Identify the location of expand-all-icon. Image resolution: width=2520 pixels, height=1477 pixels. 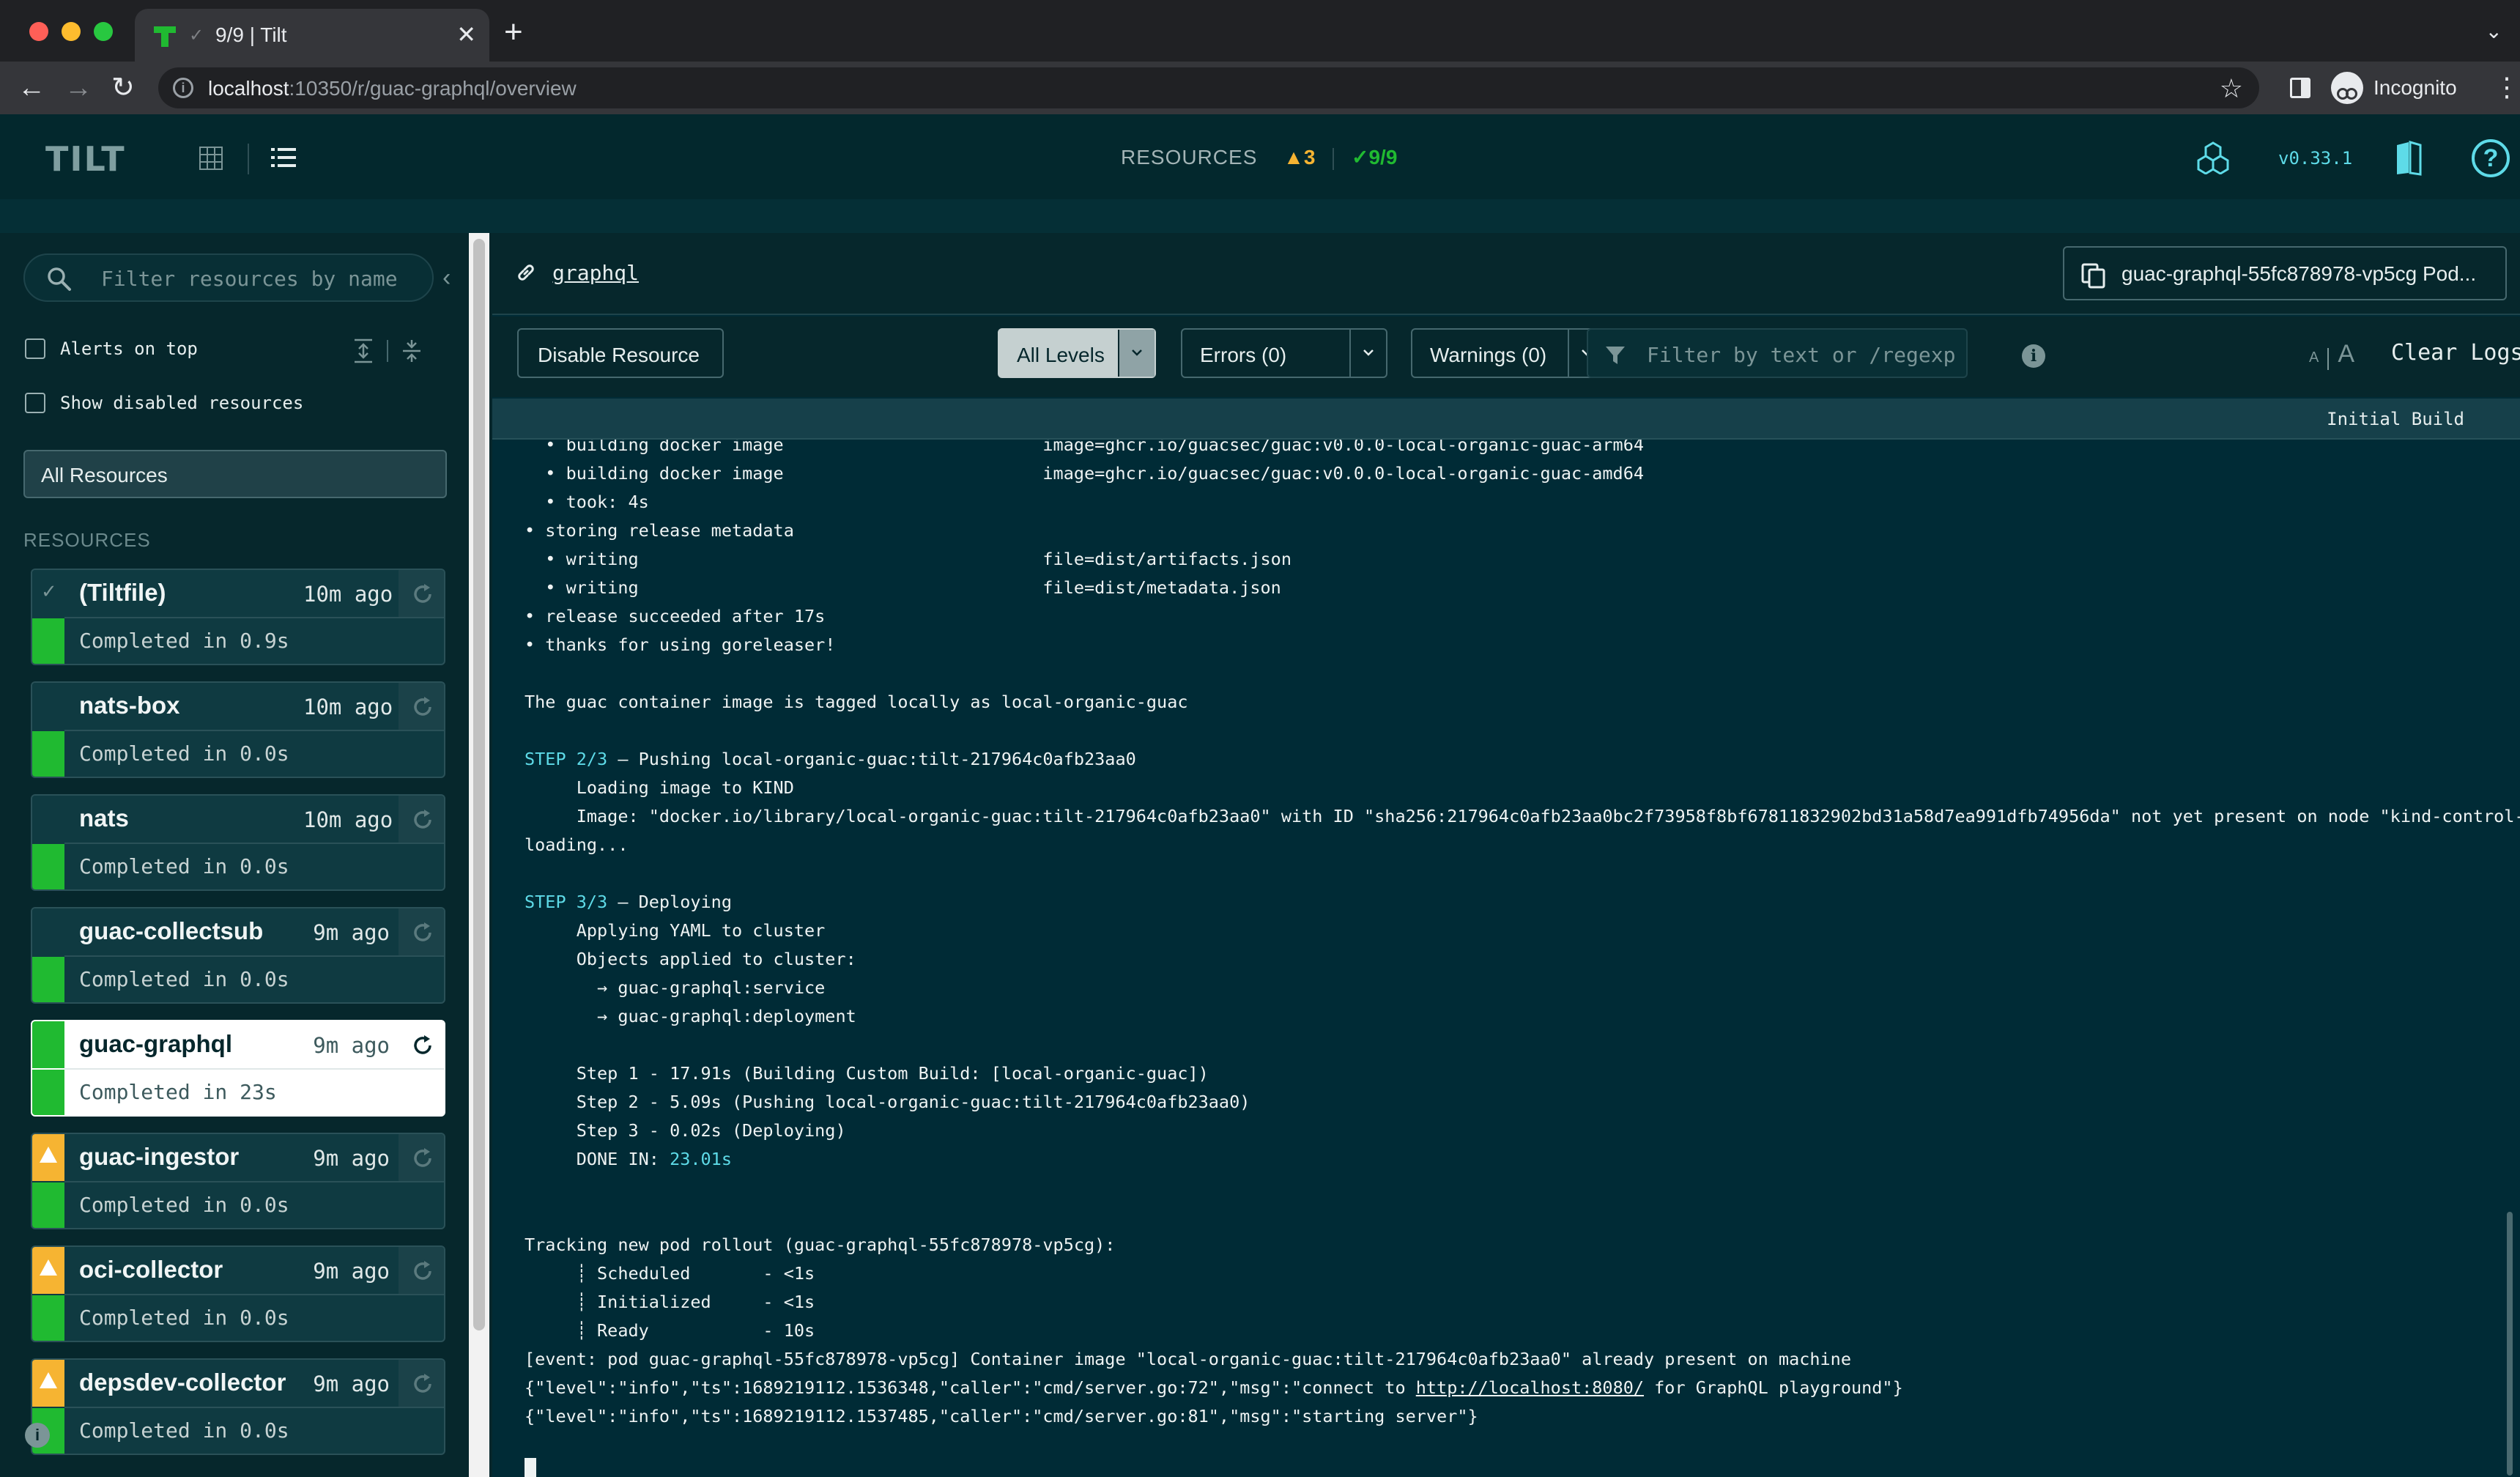
(363, 350).